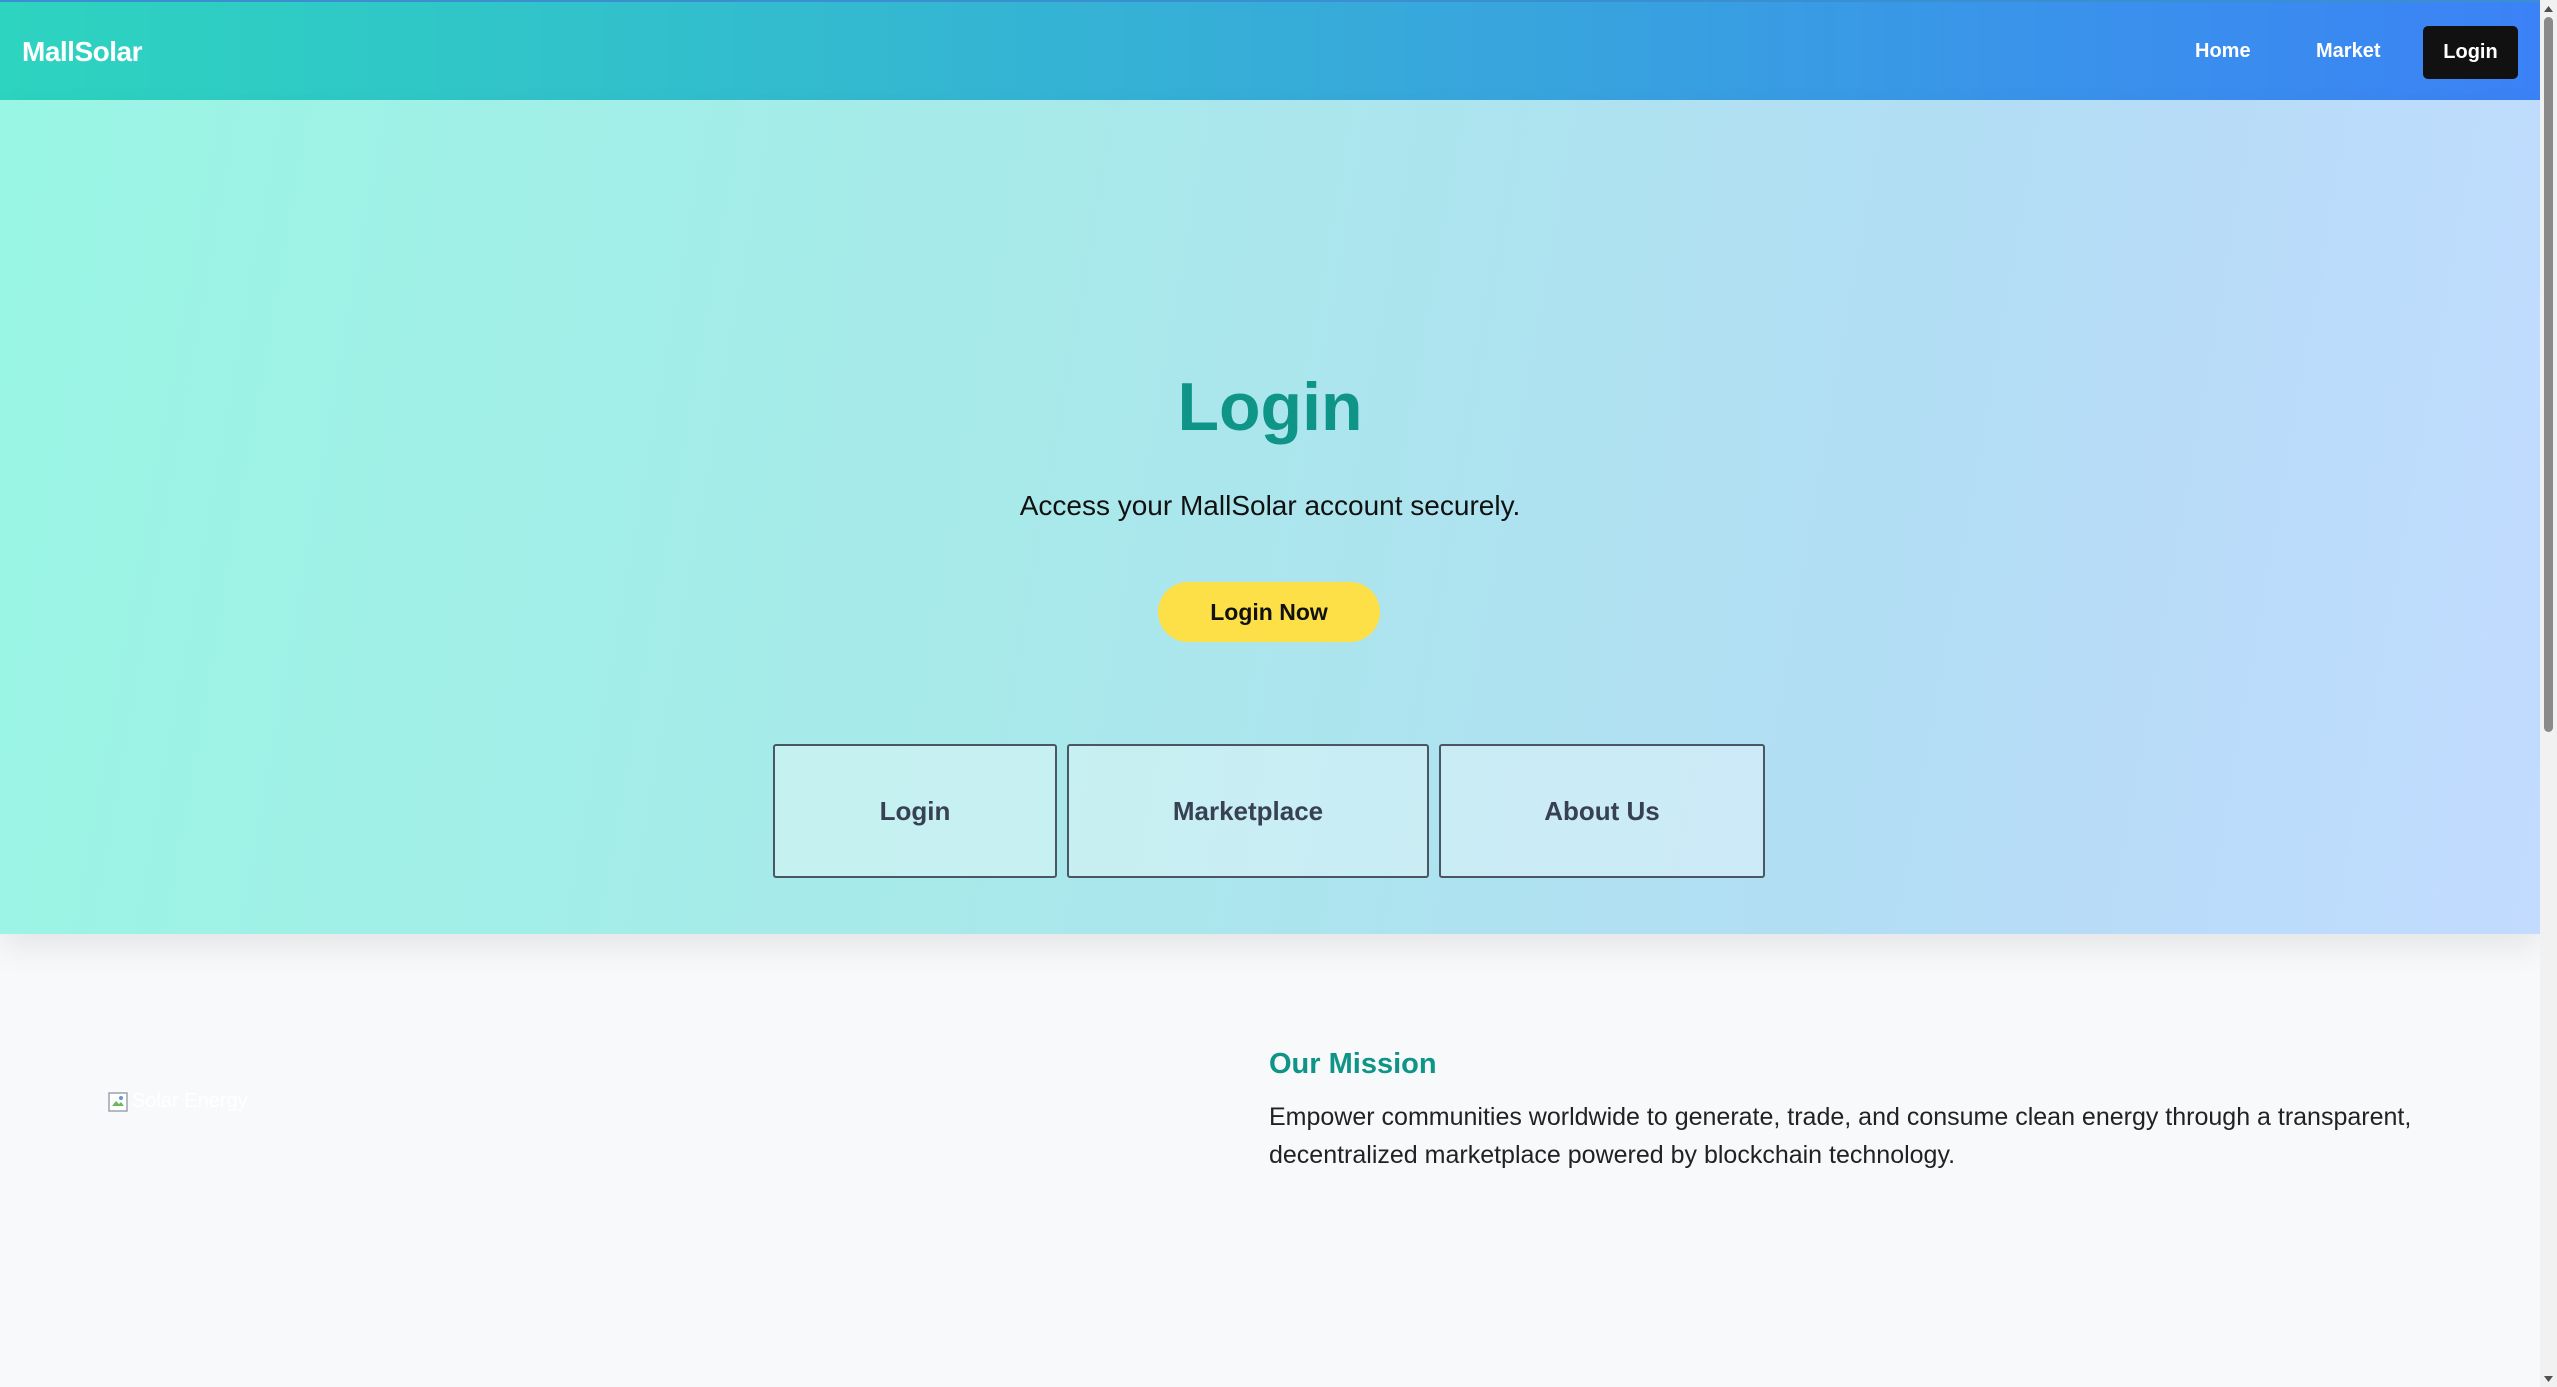 This screenshot has height=1387, width=2557. What do you see at coordinates (1270, 50) in the screenshot?
I see `navbar: MallSolar Home Market Login` at bounding box center [1270, 50].